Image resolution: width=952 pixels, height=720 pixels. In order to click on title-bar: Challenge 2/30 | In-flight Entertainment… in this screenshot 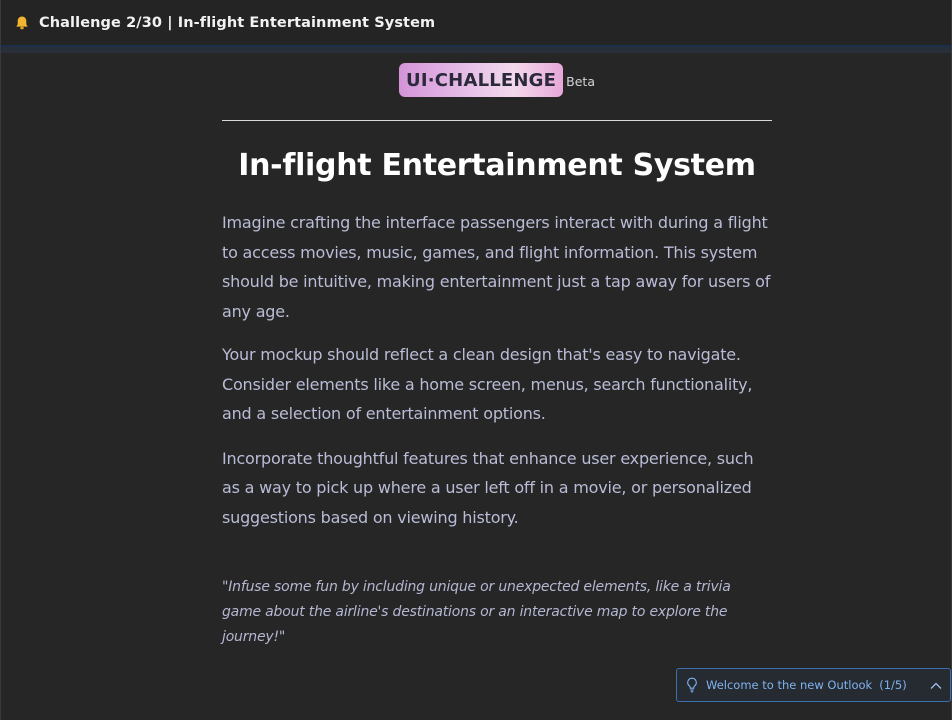, I will do `click(476, 23)`.